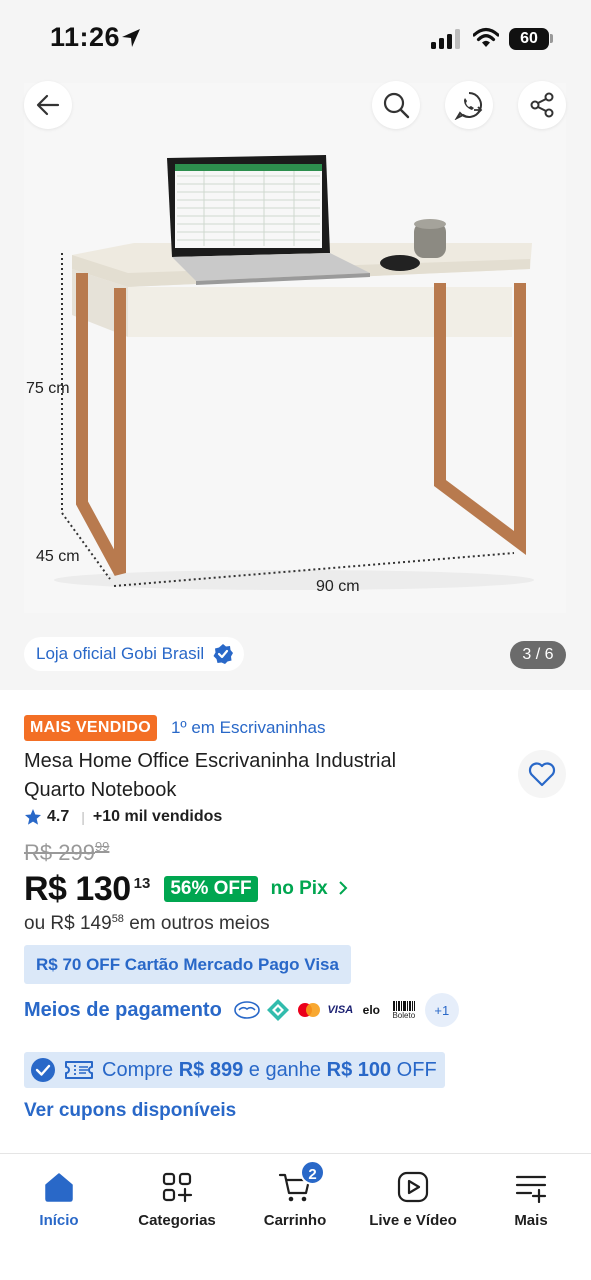 The height and width of the screenshot is (1280, 591). I want to click on old-price: R$ 29999, so click(66, 852).